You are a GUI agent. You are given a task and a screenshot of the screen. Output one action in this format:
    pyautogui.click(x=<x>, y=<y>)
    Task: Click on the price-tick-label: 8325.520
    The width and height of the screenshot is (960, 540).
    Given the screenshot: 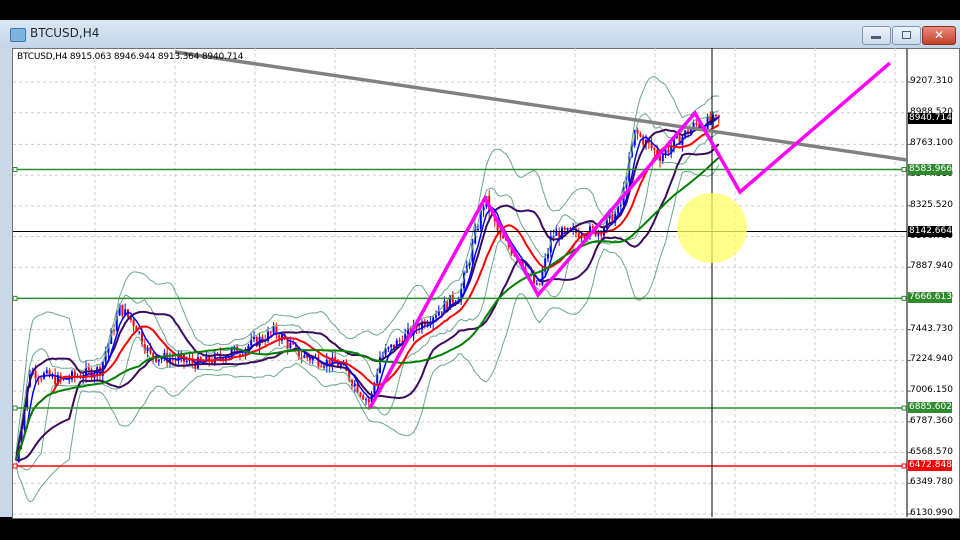 What is the action you would take?
    pyautogui.click(x=931, y=204)
    